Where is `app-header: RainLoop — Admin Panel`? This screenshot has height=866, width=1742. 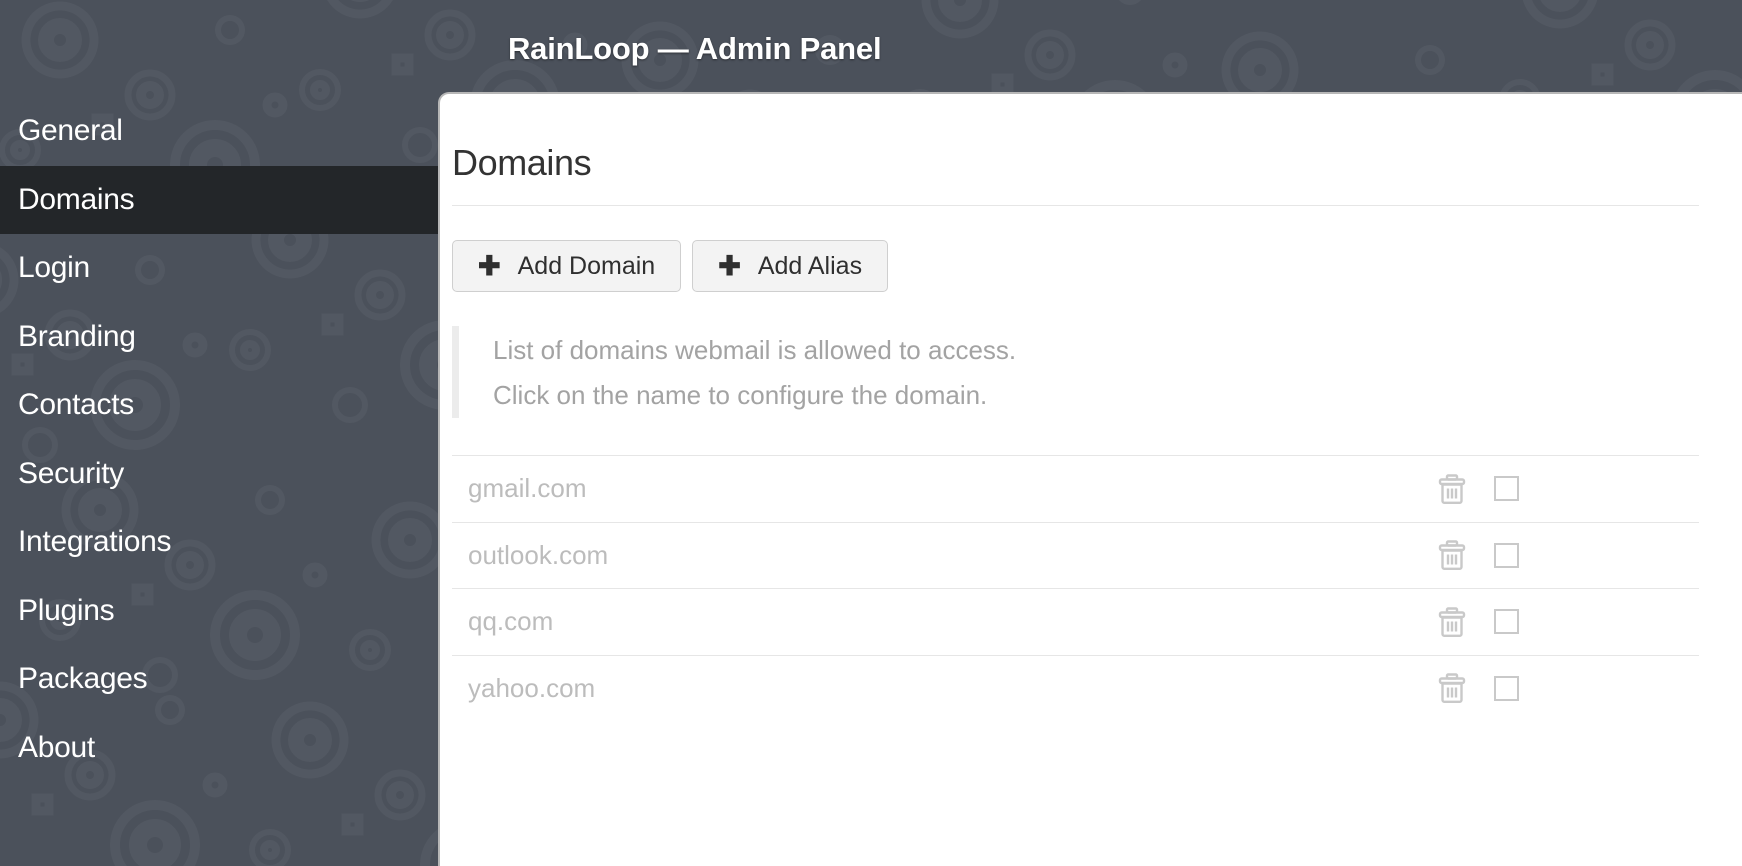
app-header: RainLoop — Admin Panel is located at coordinates (871, 48).